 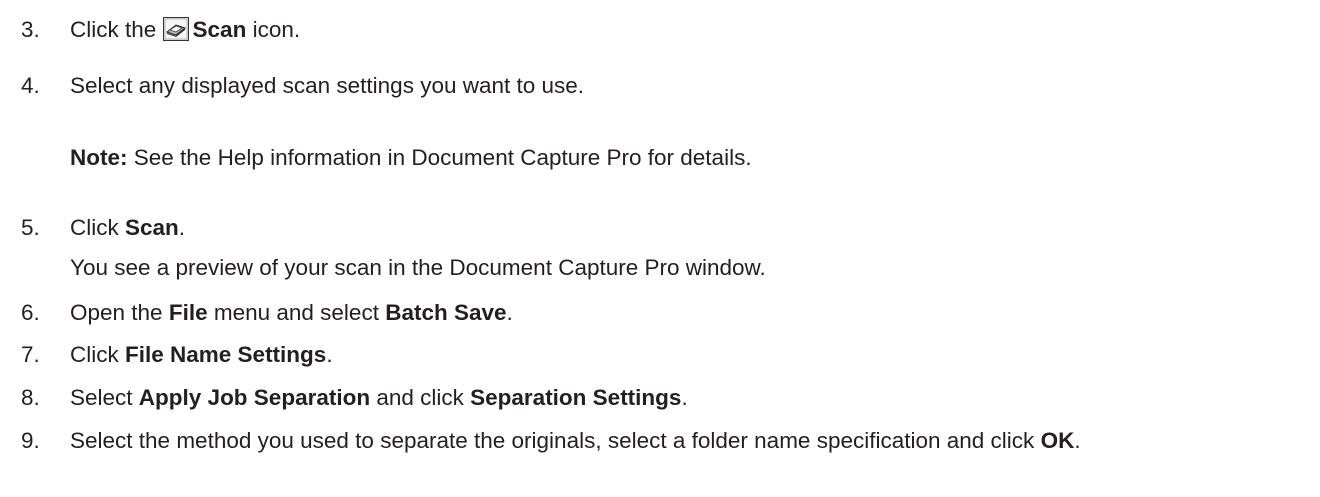 I want to click on note-label: Note:, so click(x=99, y=157).